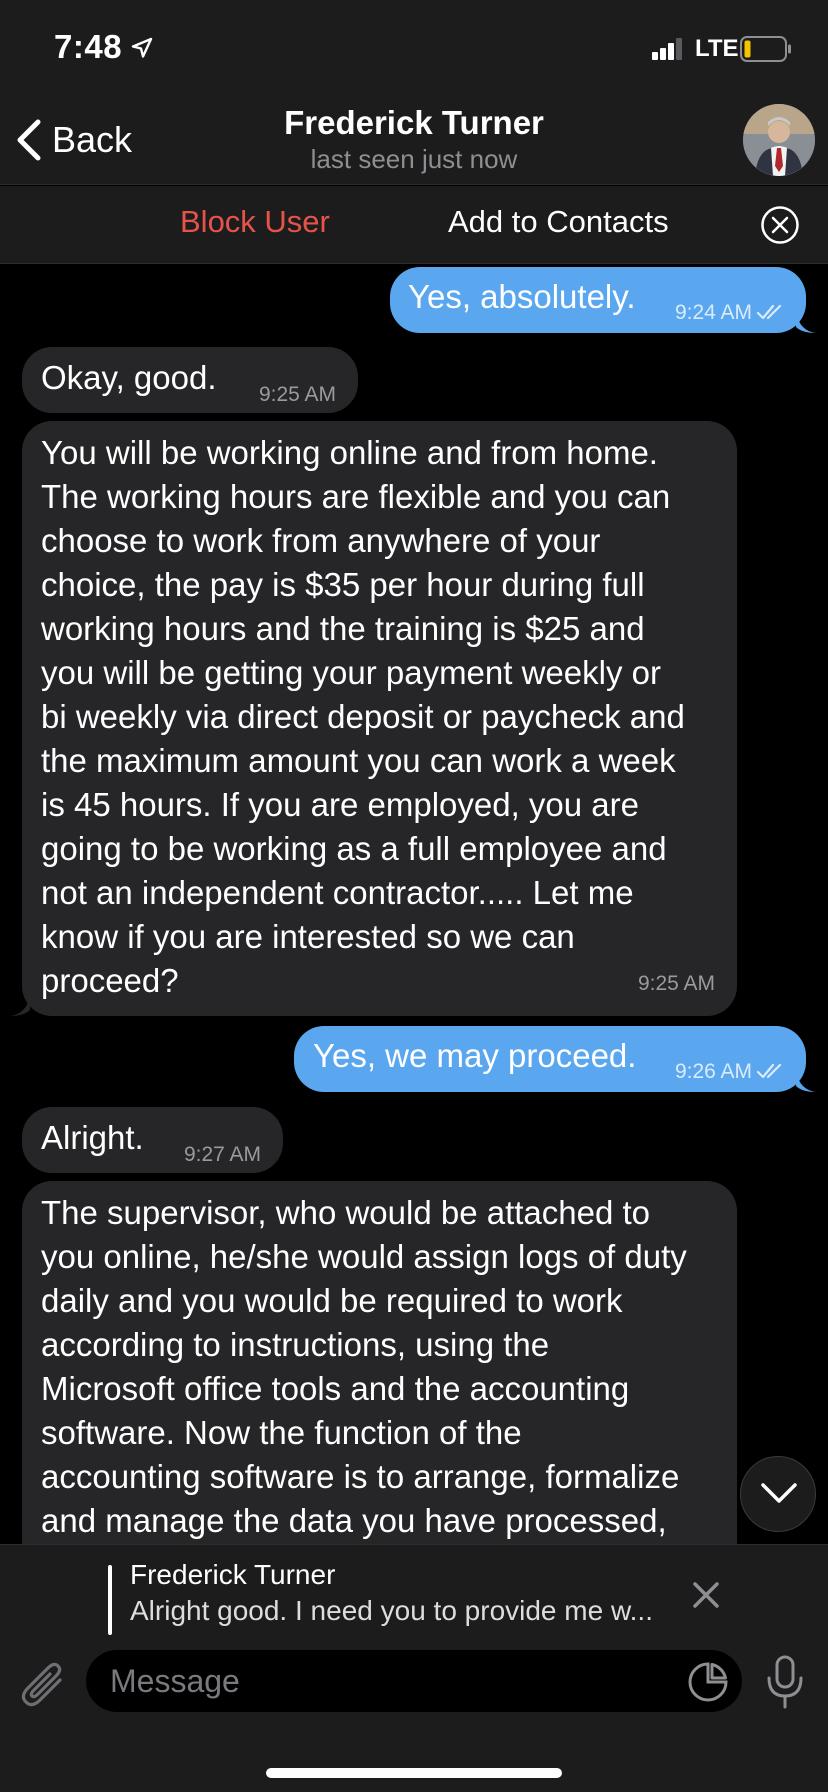 This screenshot has width=828, height=1792. I want to click on signal-bars-icon, so click(667, 49).